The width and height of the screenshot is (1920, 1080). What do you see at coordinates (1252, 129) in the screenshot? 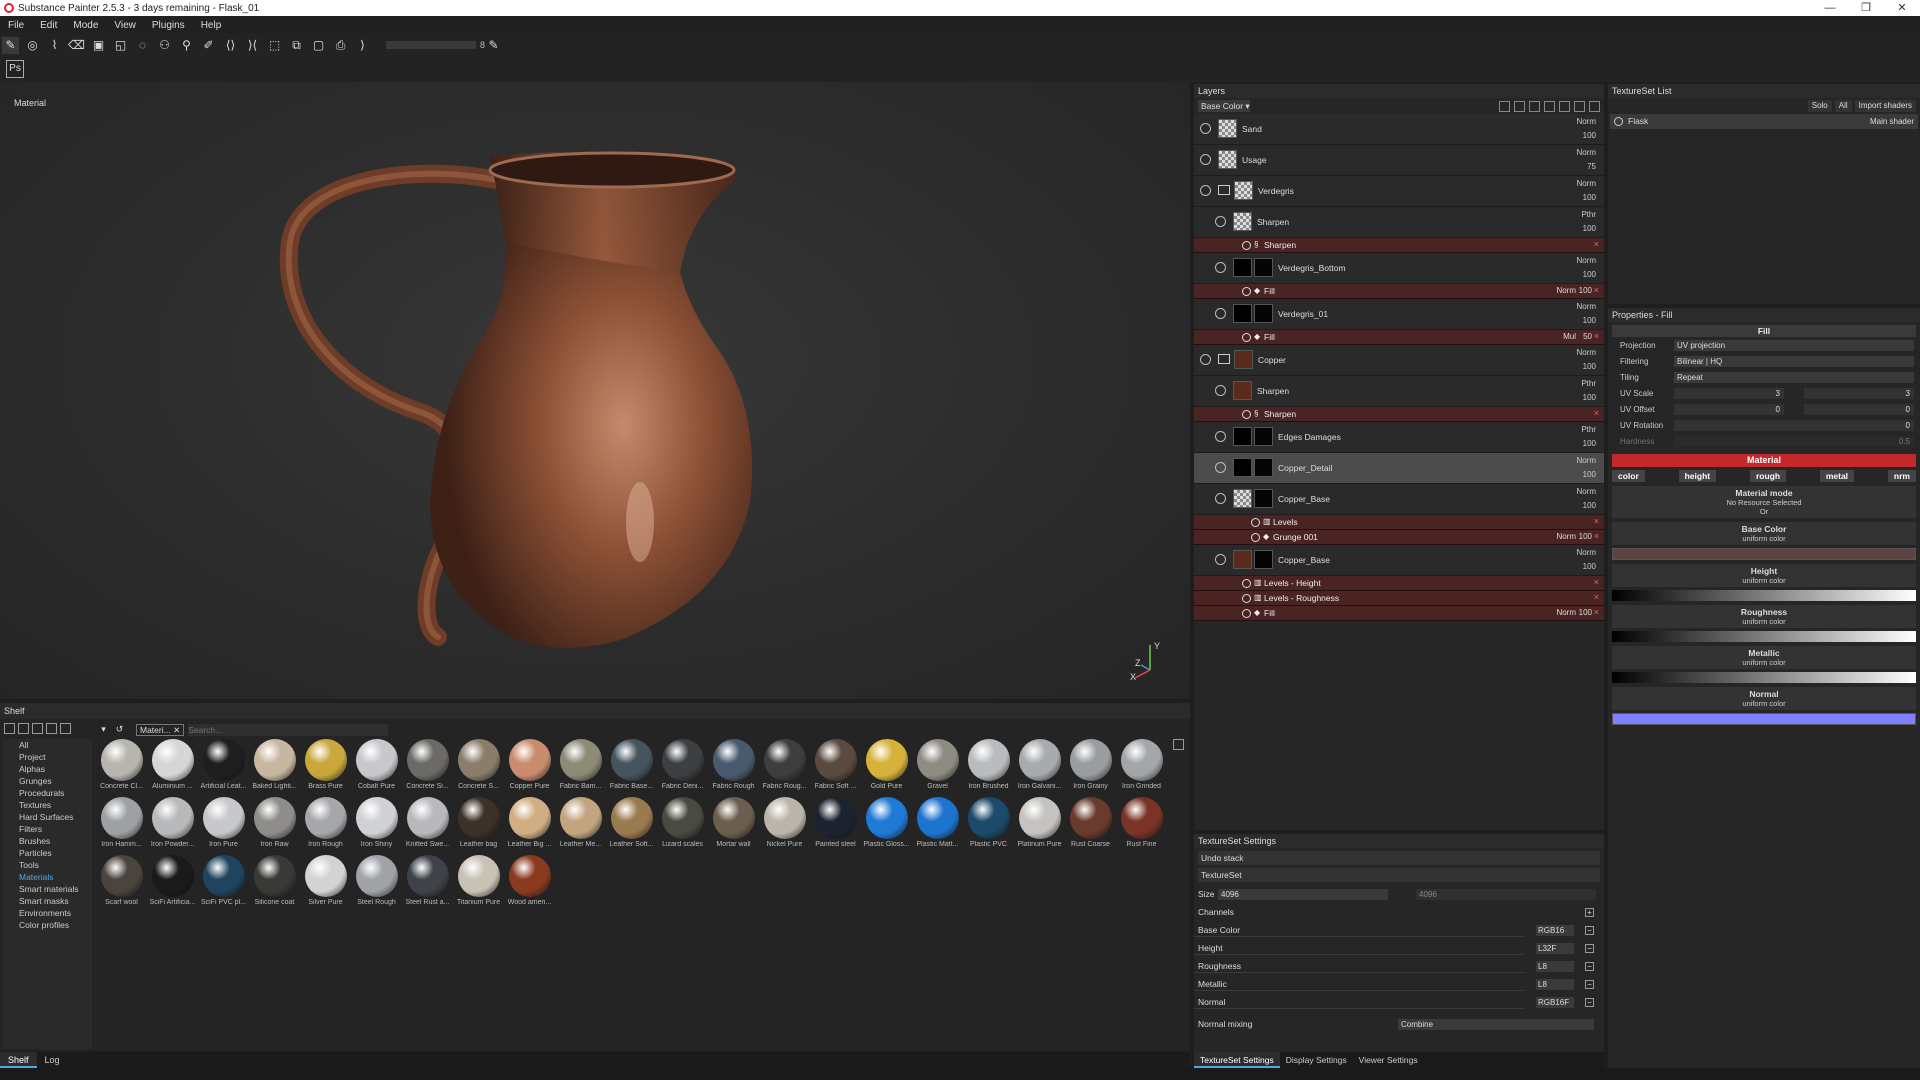
I see `layer-name: Sand` at bounding box center [1252, 129].